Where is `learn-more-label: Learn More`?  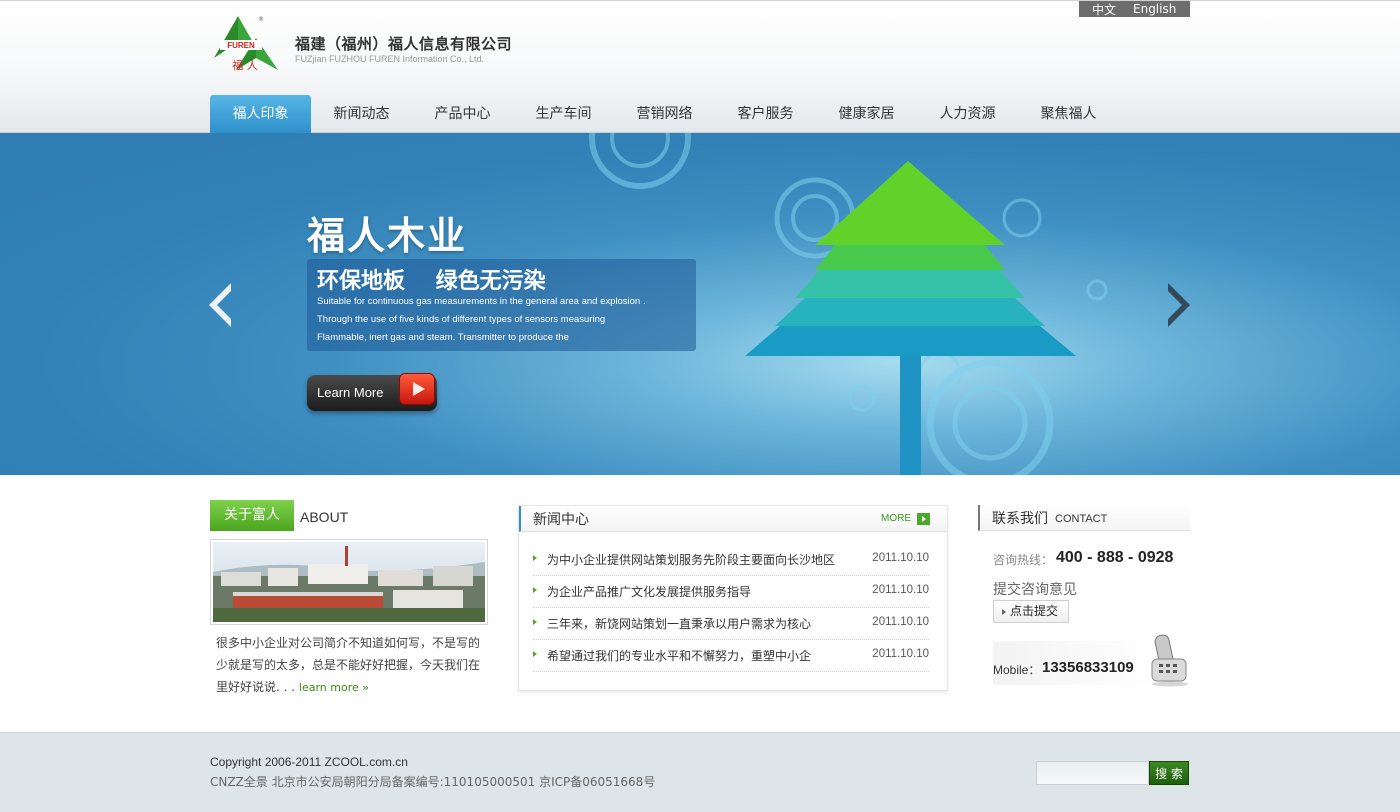
learn-more-label: Learn More is located at coordinates (350, 392).